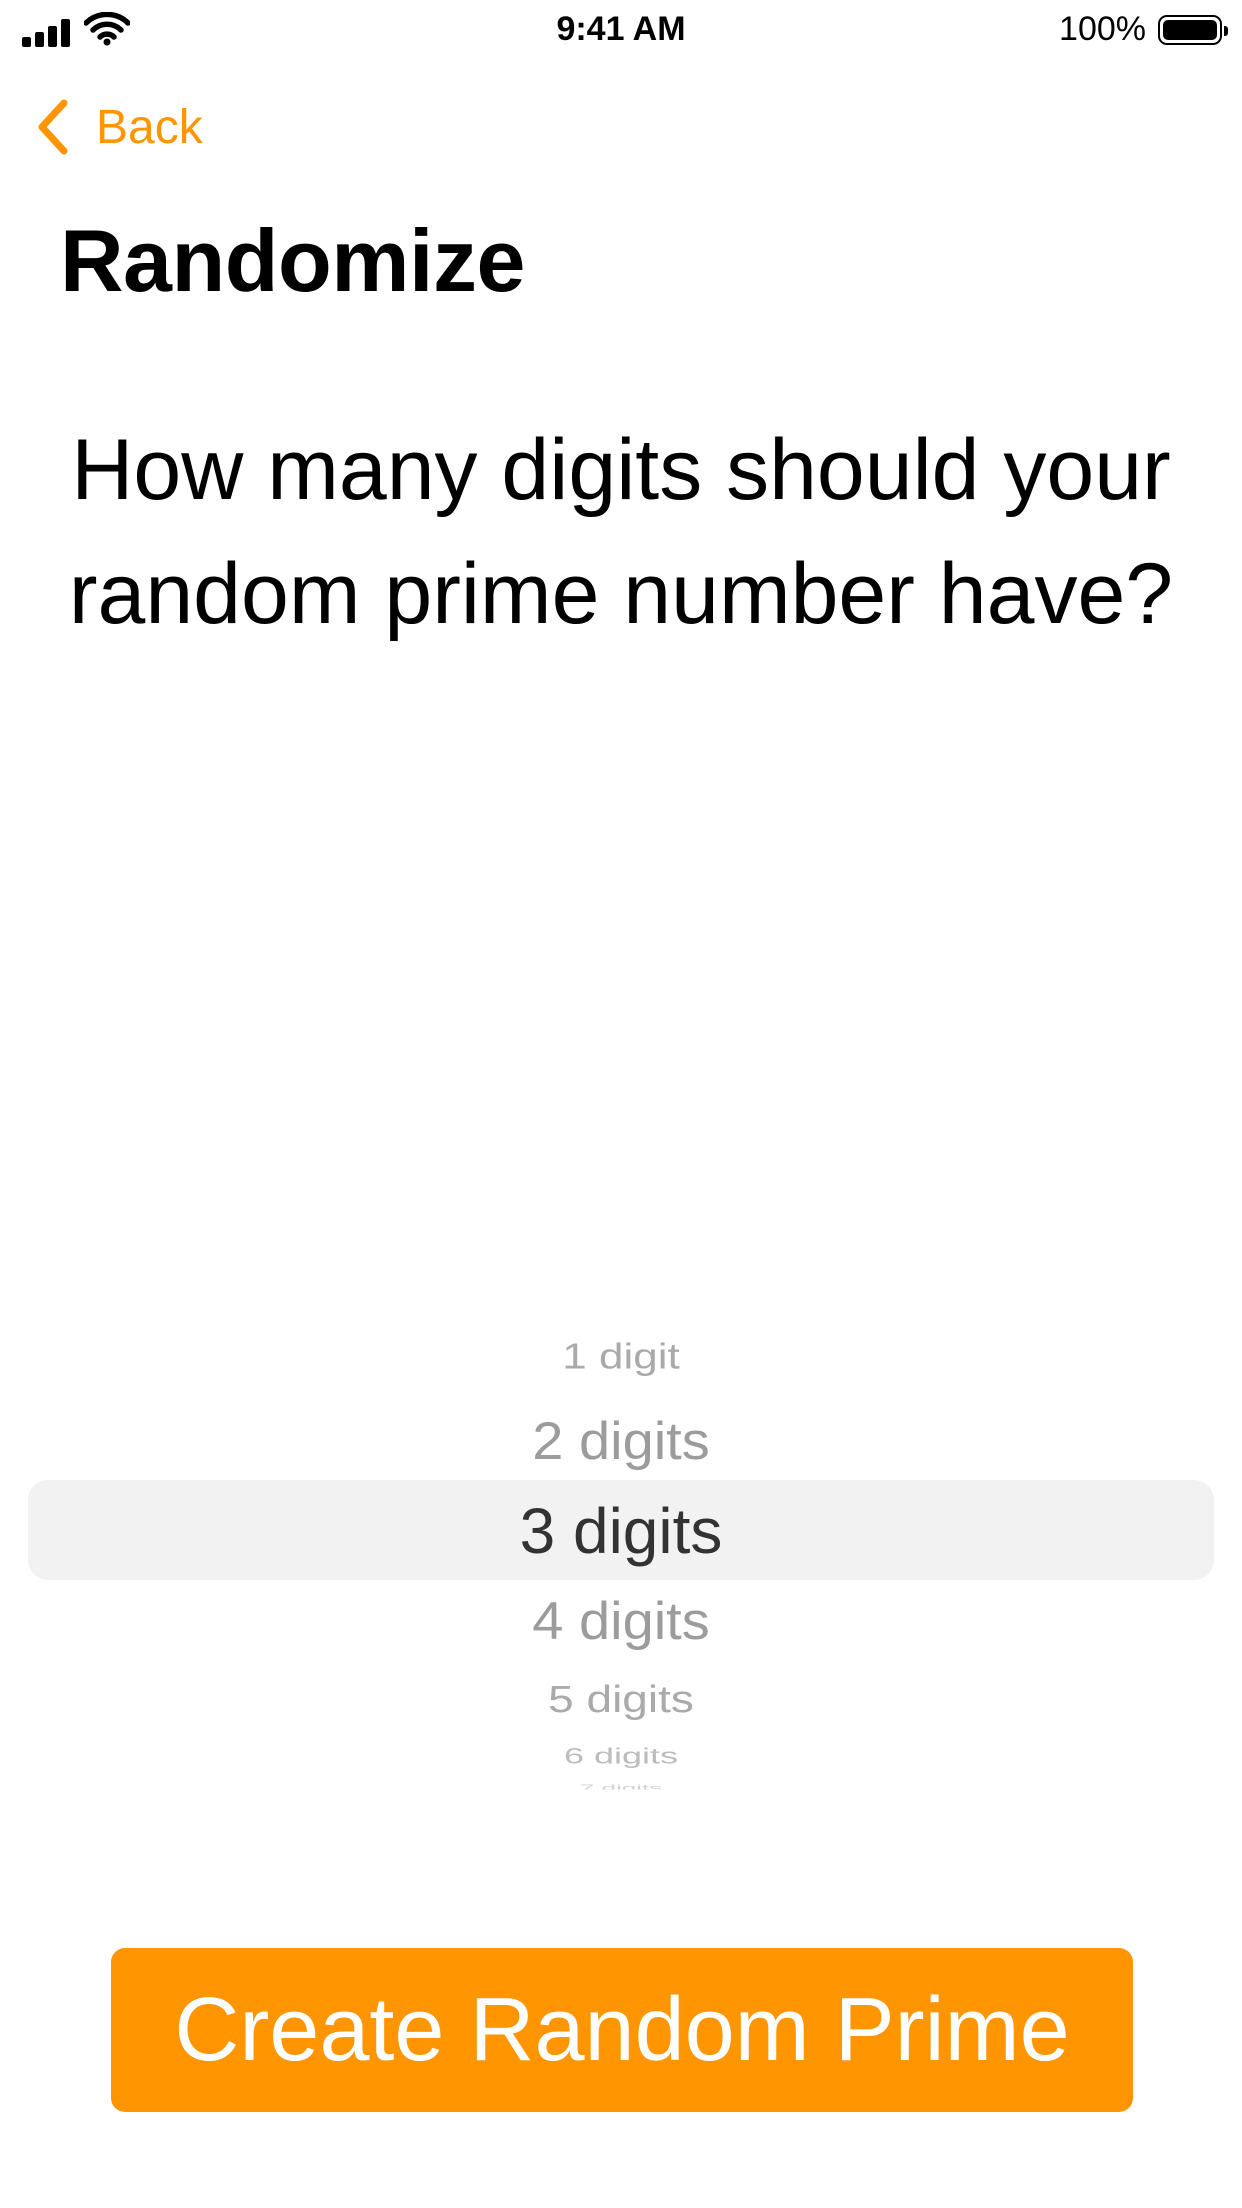  What do you see at coordinates (622, 2030) in the screenshot?
I see `create-random-prime-button: Create Random Prime` at bounding box center [622, 2030].